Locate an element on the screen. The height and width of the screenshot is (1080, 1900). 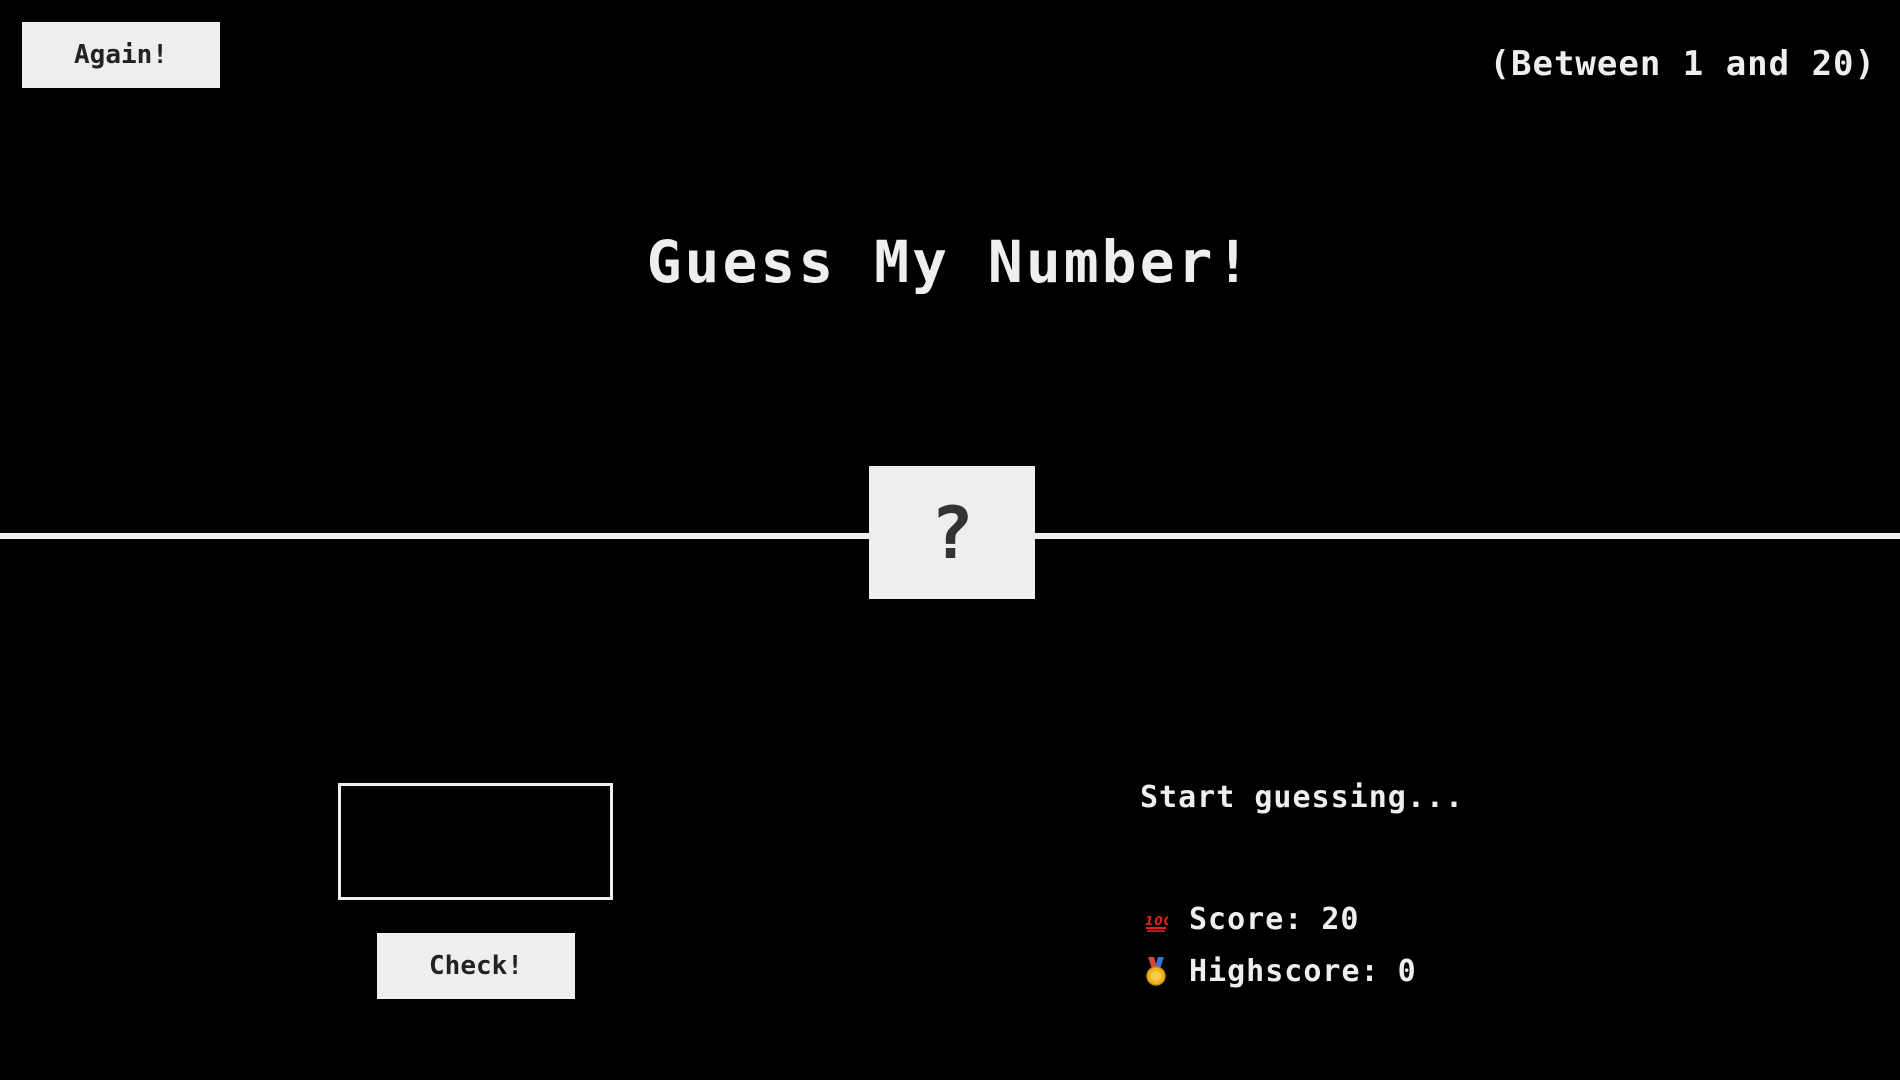
medal-icon is located at coordinates (1156, 971).